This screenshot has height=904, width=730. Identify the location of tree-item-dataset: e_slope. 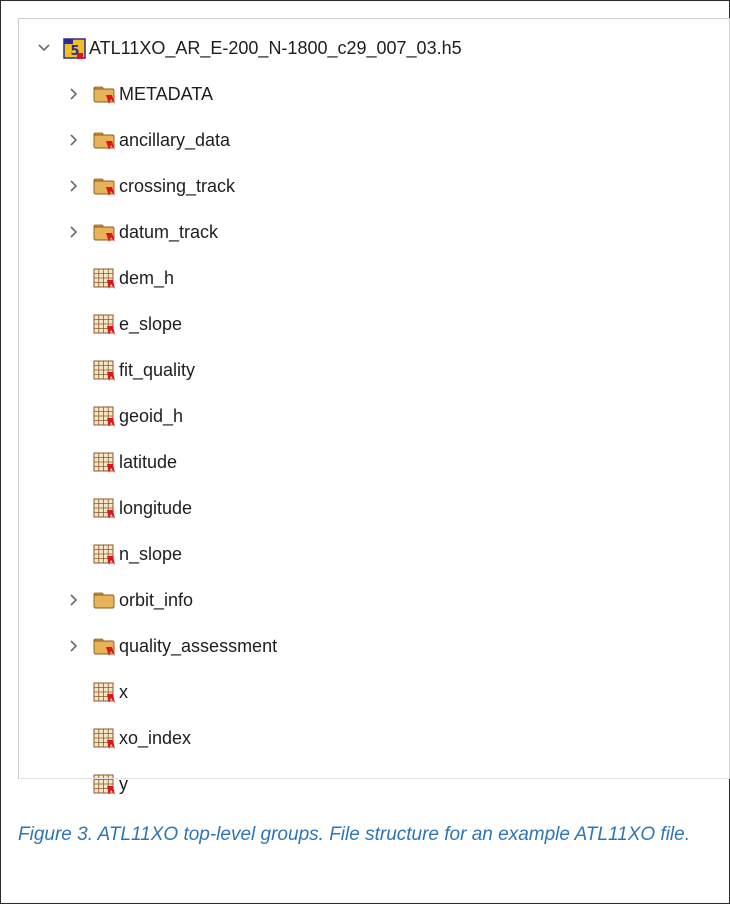
(137, 324).